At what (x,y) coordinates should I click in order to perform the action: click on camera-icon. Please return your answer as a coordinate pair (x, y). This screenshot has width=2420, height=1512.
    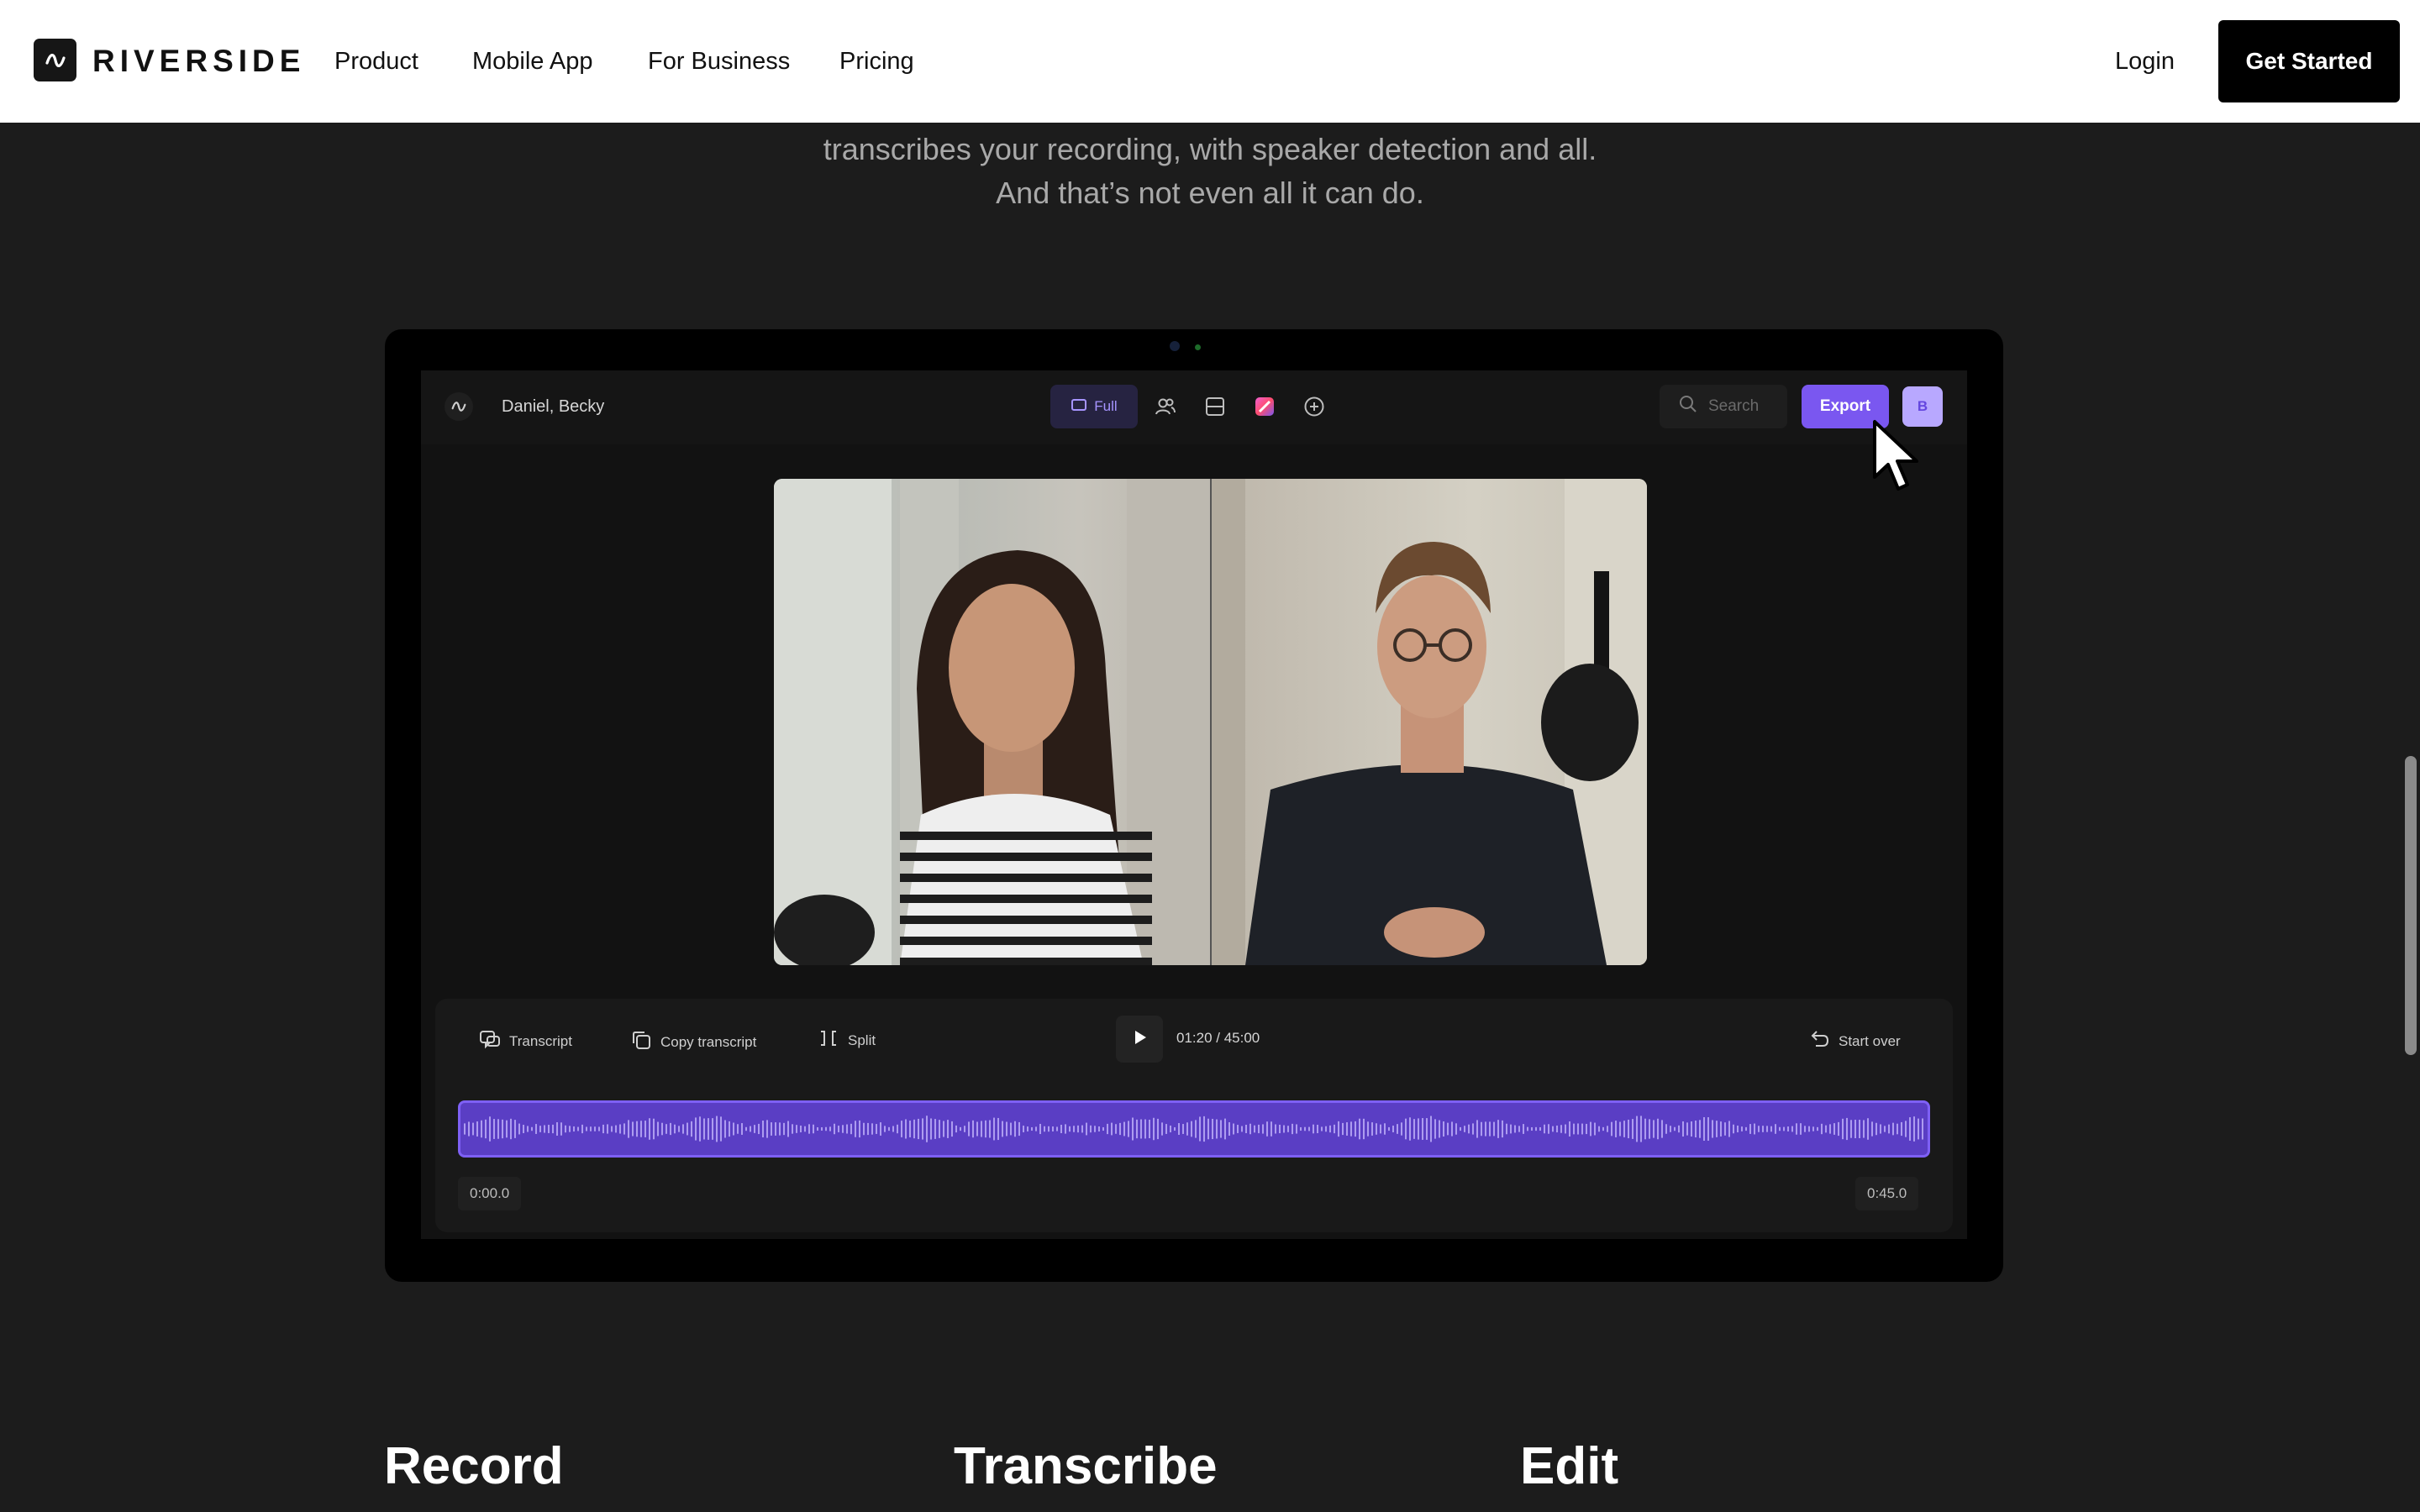
    Looking at the image, I should click on (1175, 346).